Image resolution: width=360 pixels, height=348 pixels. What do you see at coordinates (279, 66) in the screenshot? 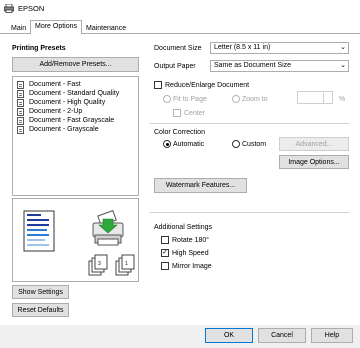
I see `output-paper-select: Same as Document Size ⌄` at bounding box center [279, 66].